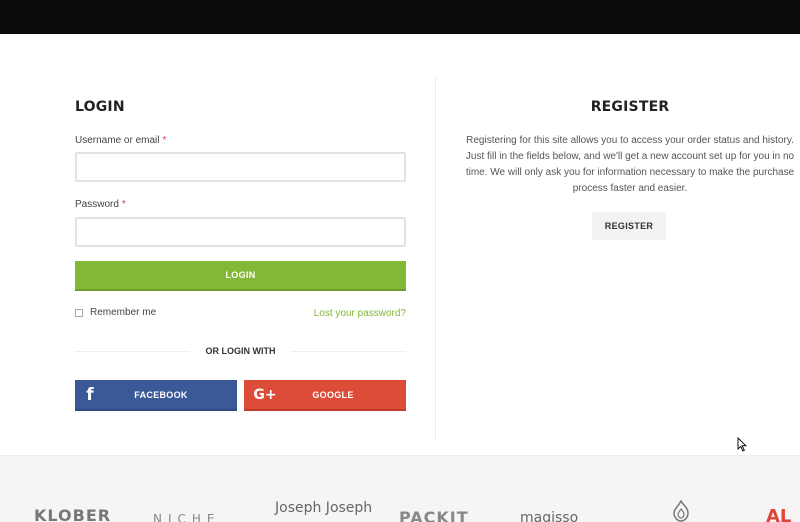 The width and height of the screenshot is (800, 522). What do you see at coordinates (161, 394) in the screenshot?
I see `facebook-label: FACEBOOK` at bounding box center [161, 394].